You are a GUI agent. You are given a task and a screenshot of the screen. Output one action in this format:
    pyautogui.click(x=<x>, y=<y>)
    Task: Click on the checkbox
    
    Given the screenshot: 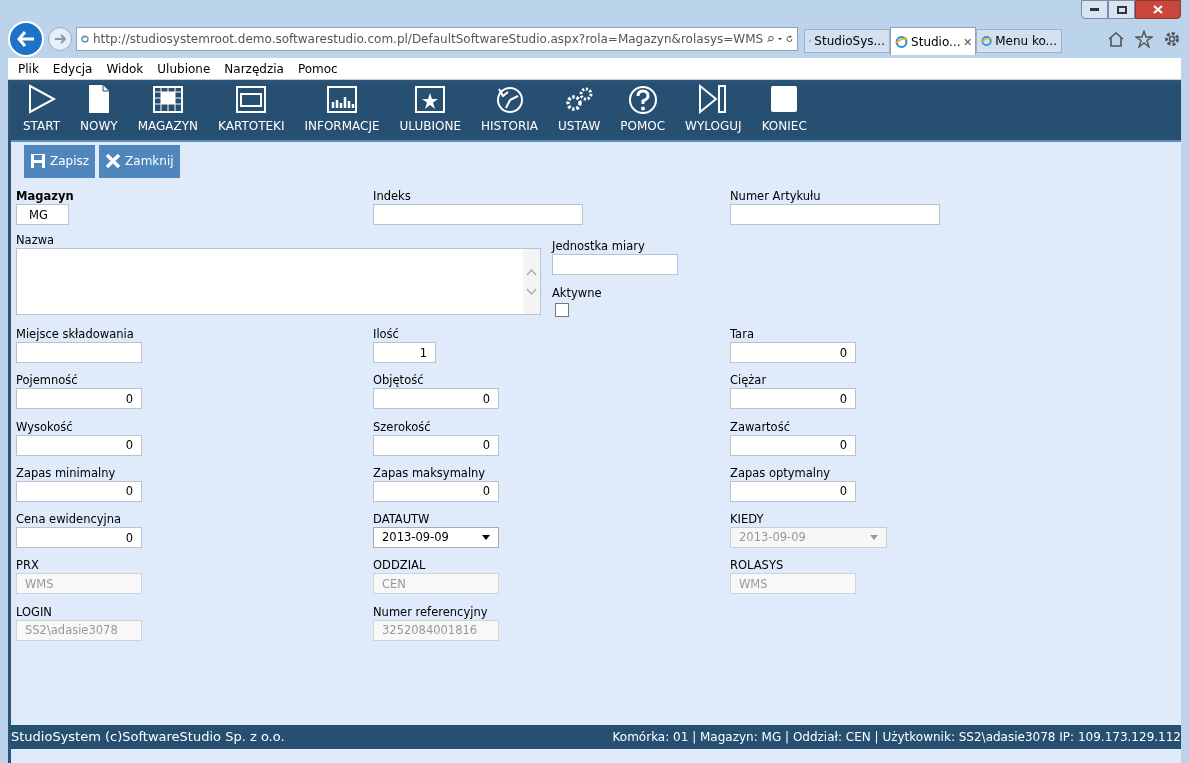 What is the action you would take?
    pyautogui.click(x=562, y=310)
    